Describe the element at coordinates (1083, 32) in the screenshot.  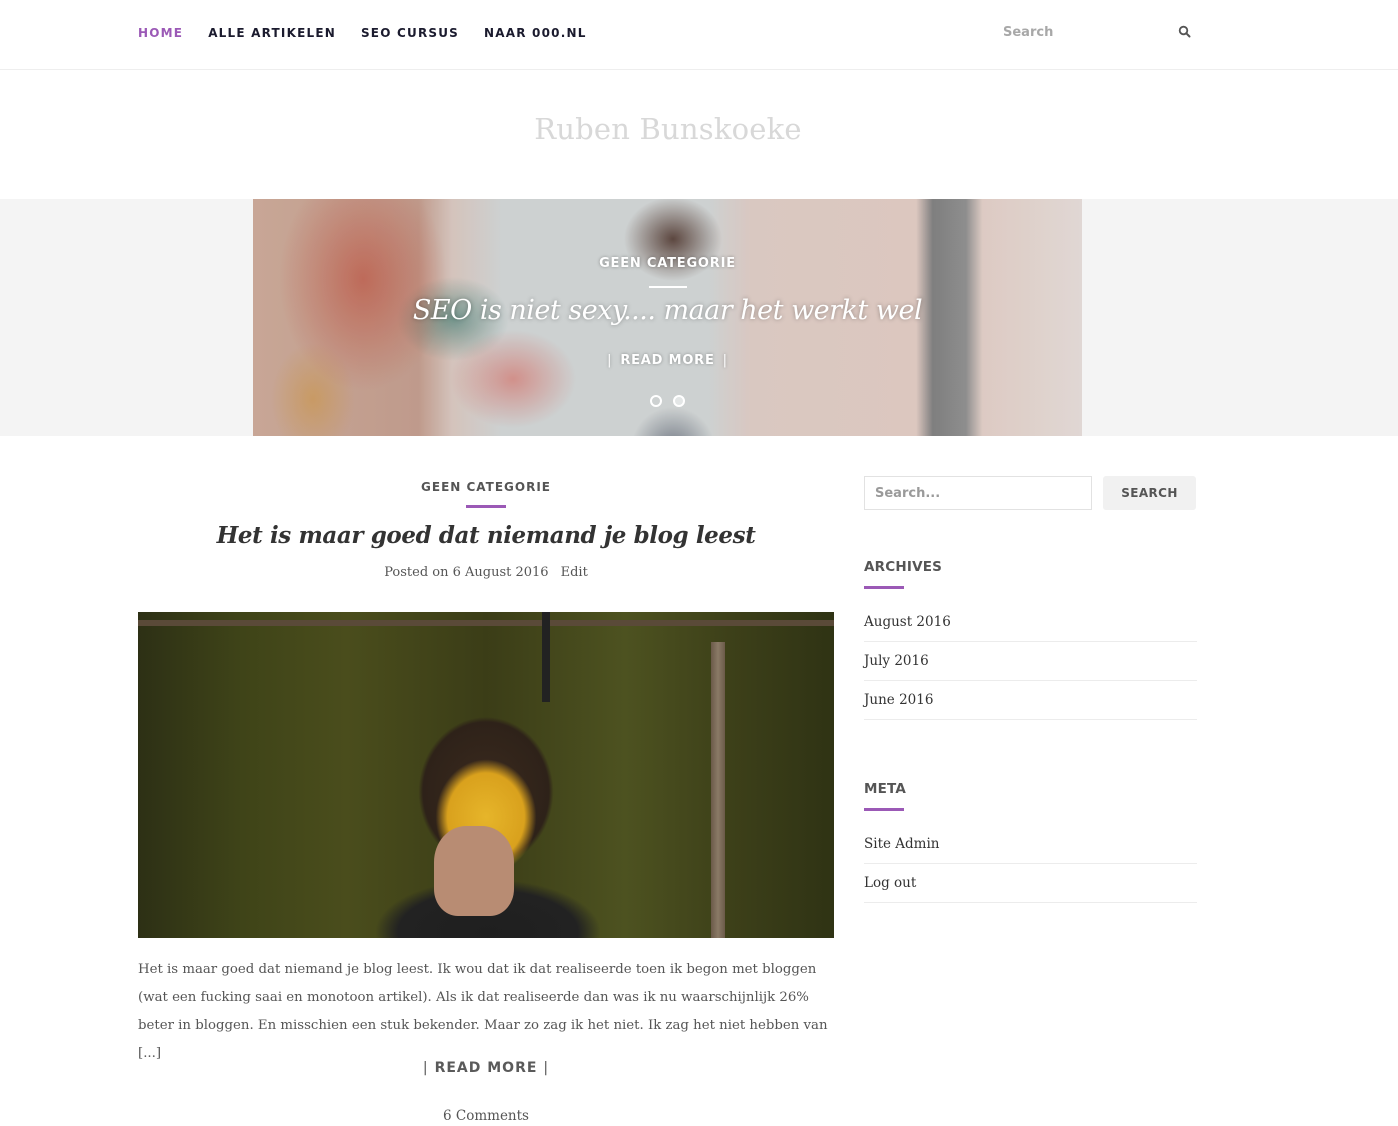
I see `header-search-input` at that location.